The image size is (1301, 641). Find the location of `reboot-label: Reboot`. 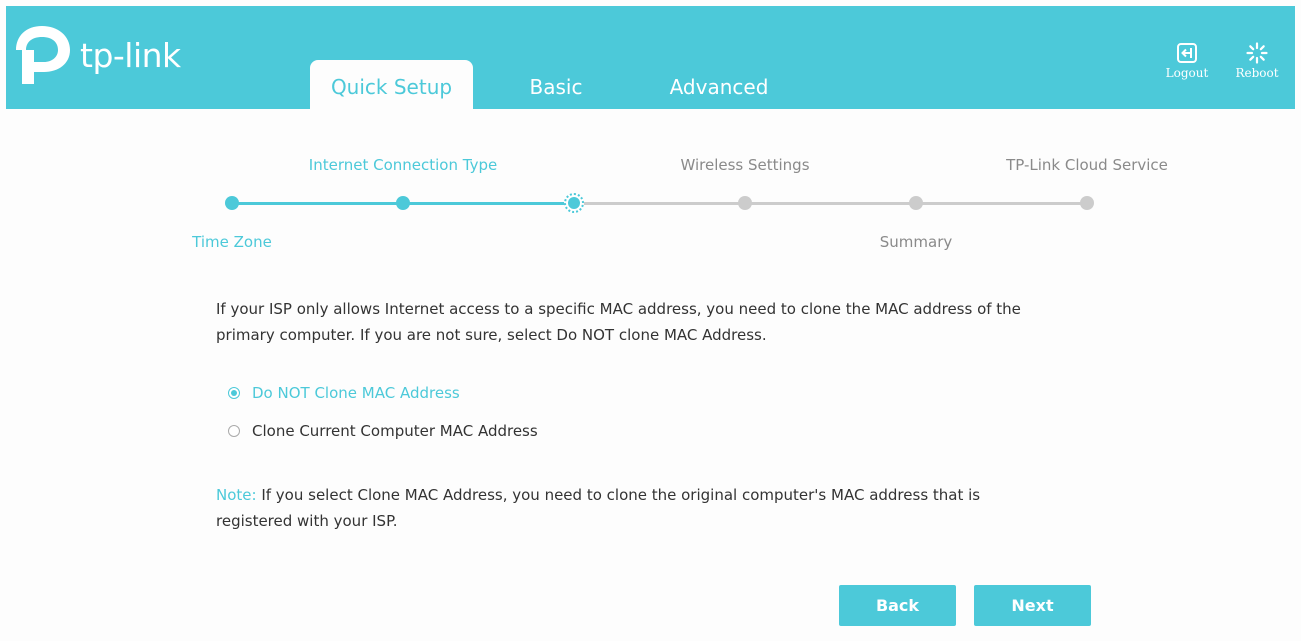

reboot-label: Reboot is located at coordinates (1257, 73).